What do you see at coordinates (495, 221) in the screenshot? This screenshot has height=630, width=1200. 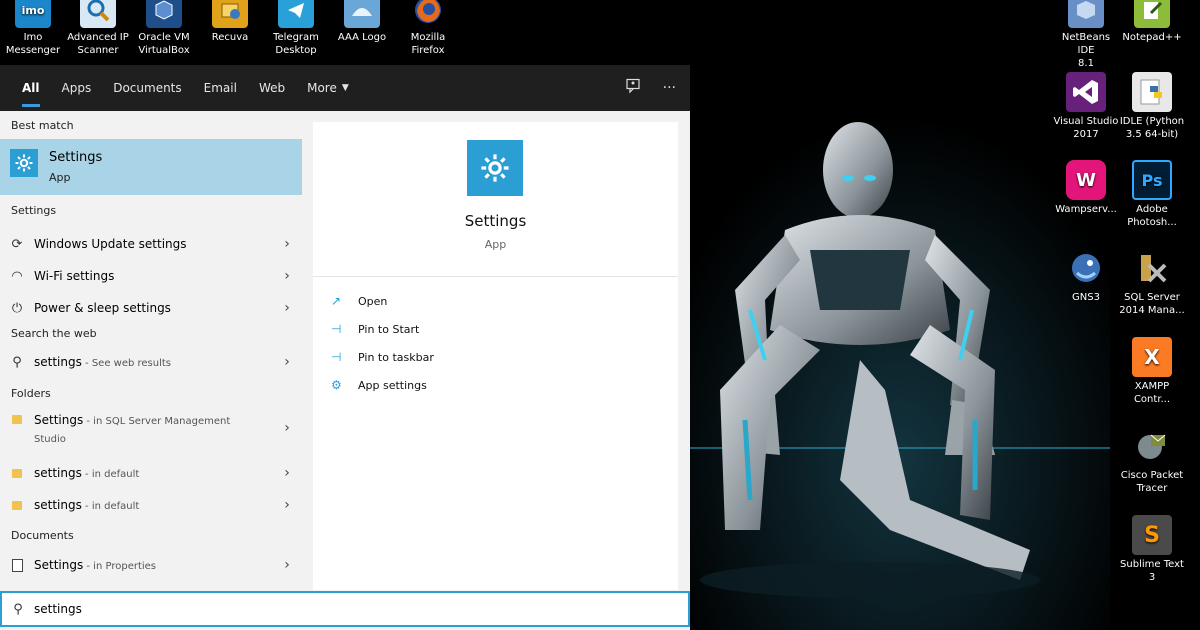 I see `preview-title: Settings` at bounding box center [495, 221].